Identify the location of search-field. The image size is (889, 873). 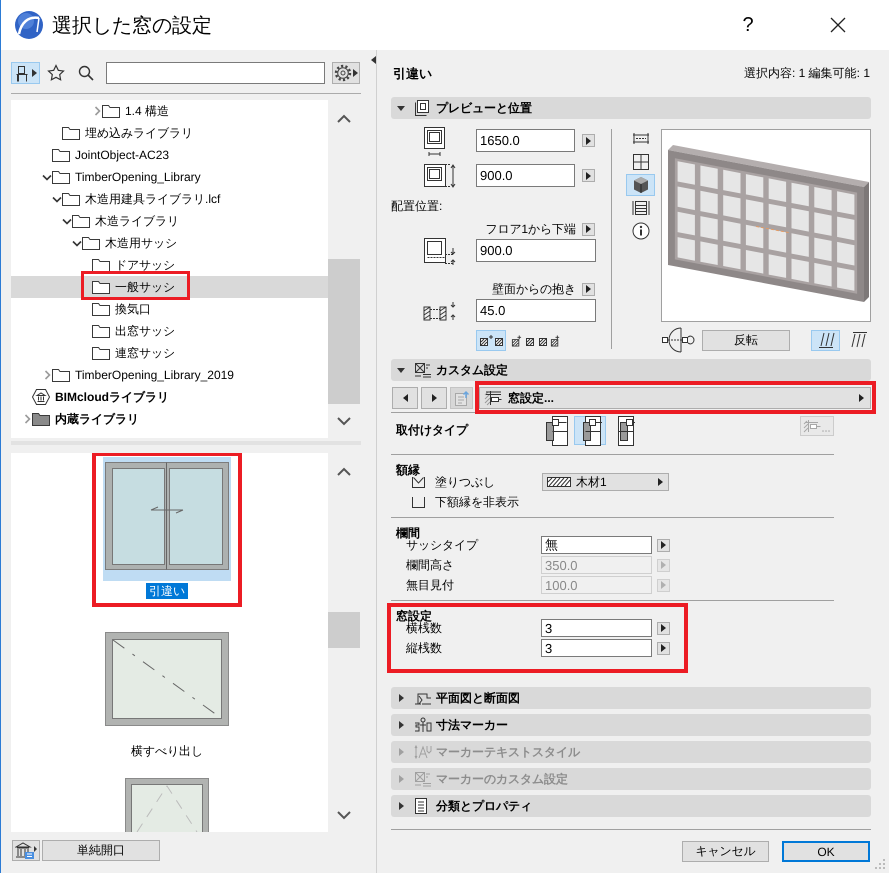
(215, 73).